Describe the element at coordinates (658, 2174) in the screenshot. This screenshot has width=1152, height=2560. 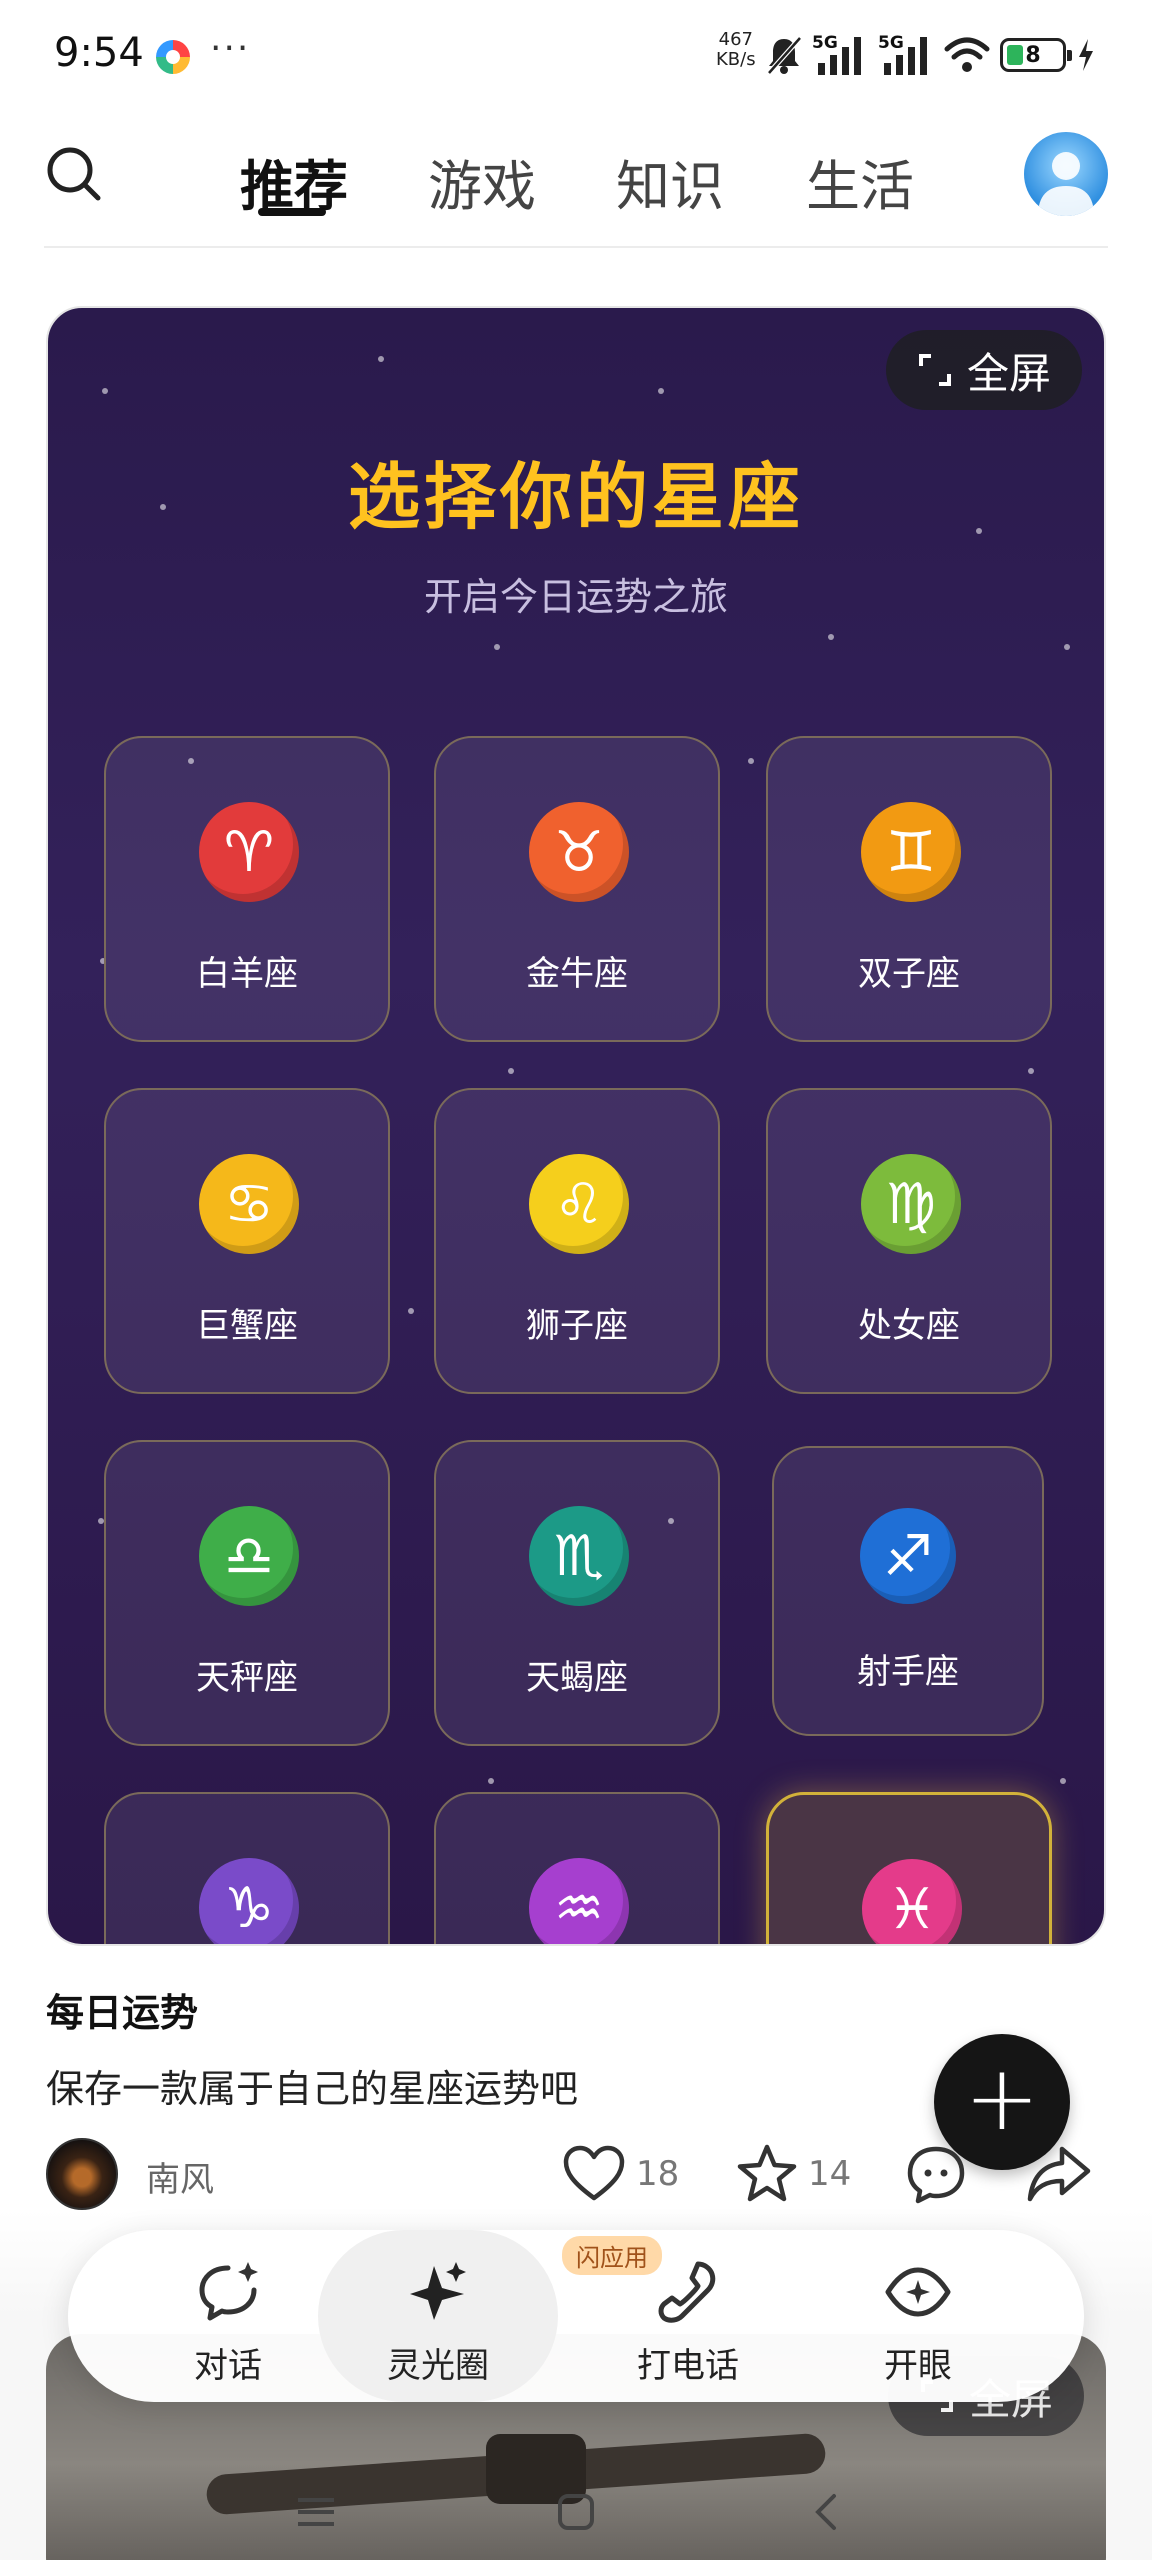
I see `like-count: 18` at that location.